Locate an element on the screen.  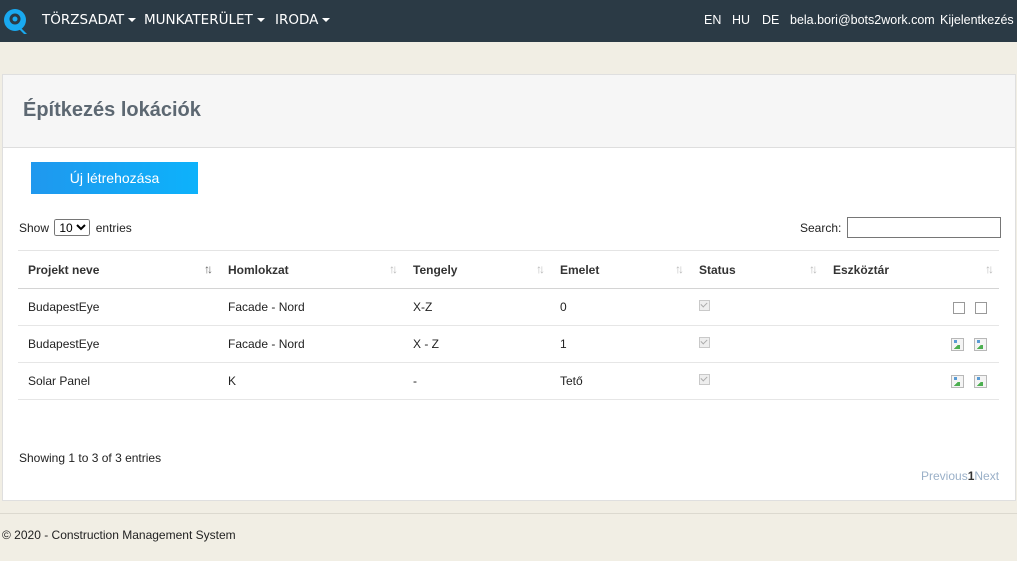
nav-menu-munkaterulet: MUNKATERÜLET is located at coordinates (204, 20).